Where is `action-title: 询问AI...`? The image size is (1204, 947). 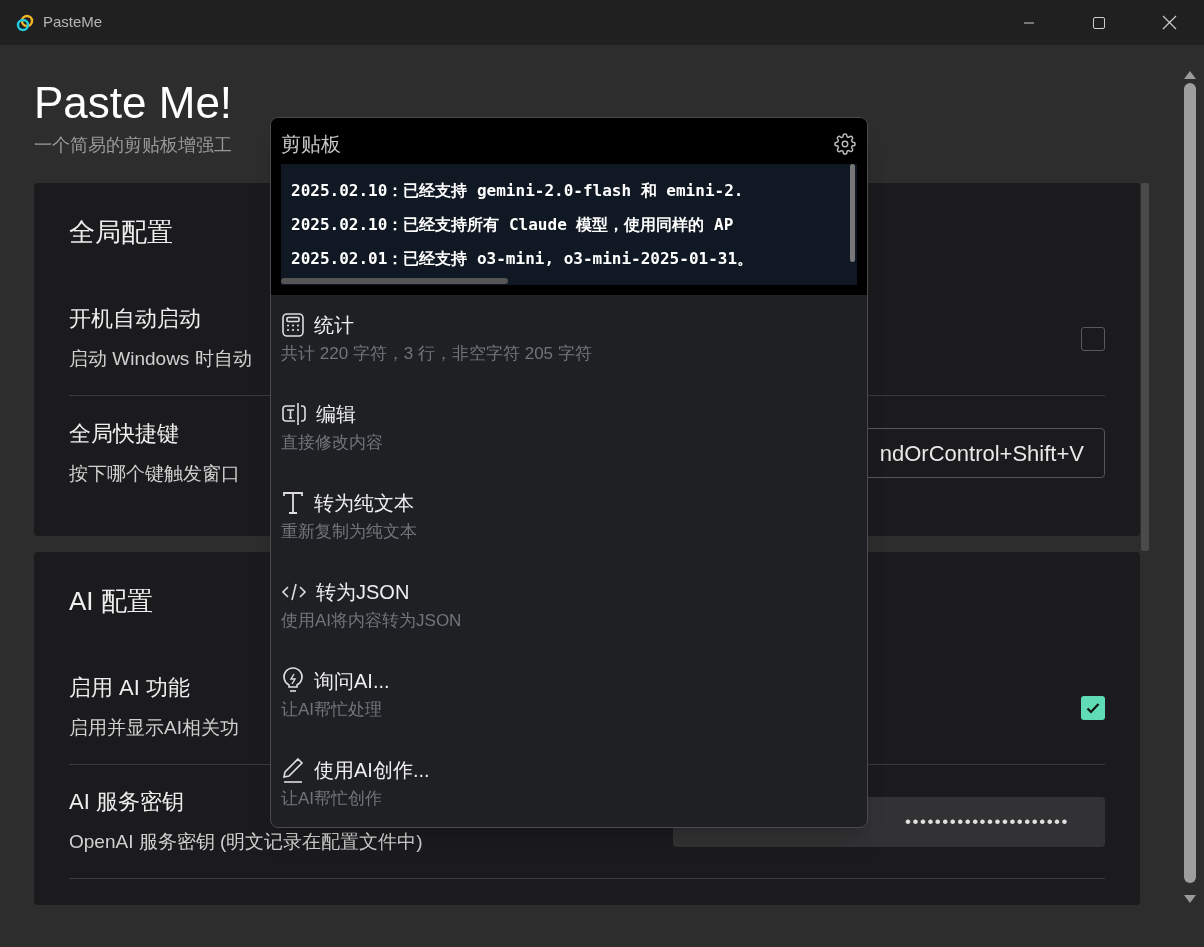
action-title: 询问AI... is located at coordinates (352, 681).